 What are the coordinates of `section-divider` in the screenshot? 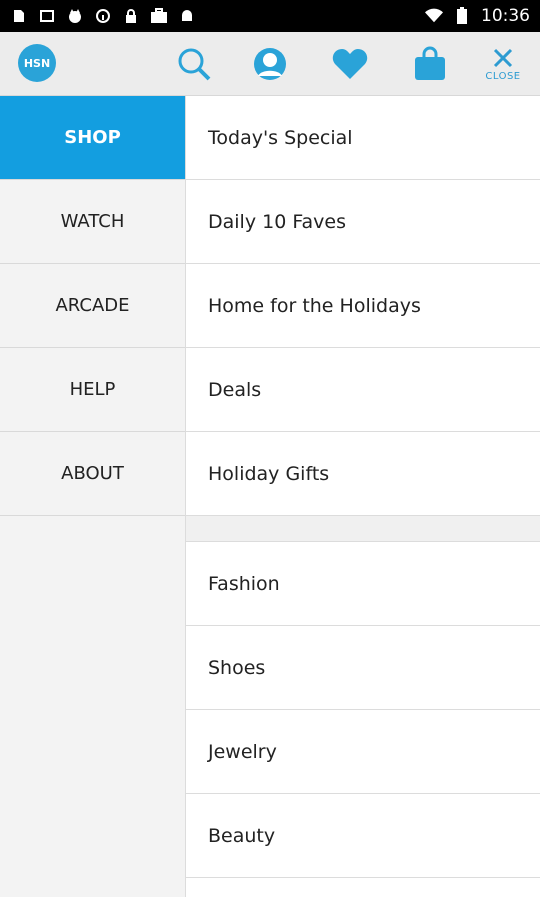 It's located at (363, 529).